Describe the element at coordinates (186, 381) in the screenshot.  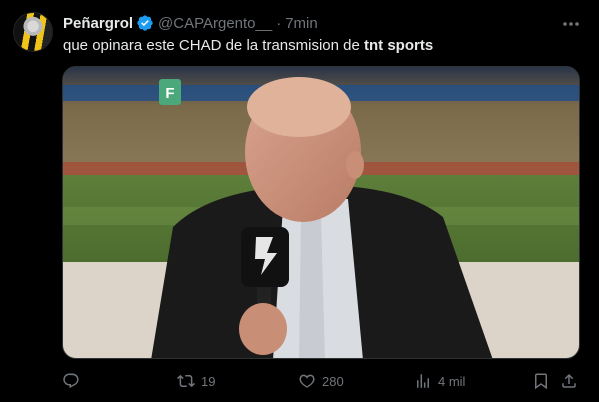
I see `retweet-icon` at that location.